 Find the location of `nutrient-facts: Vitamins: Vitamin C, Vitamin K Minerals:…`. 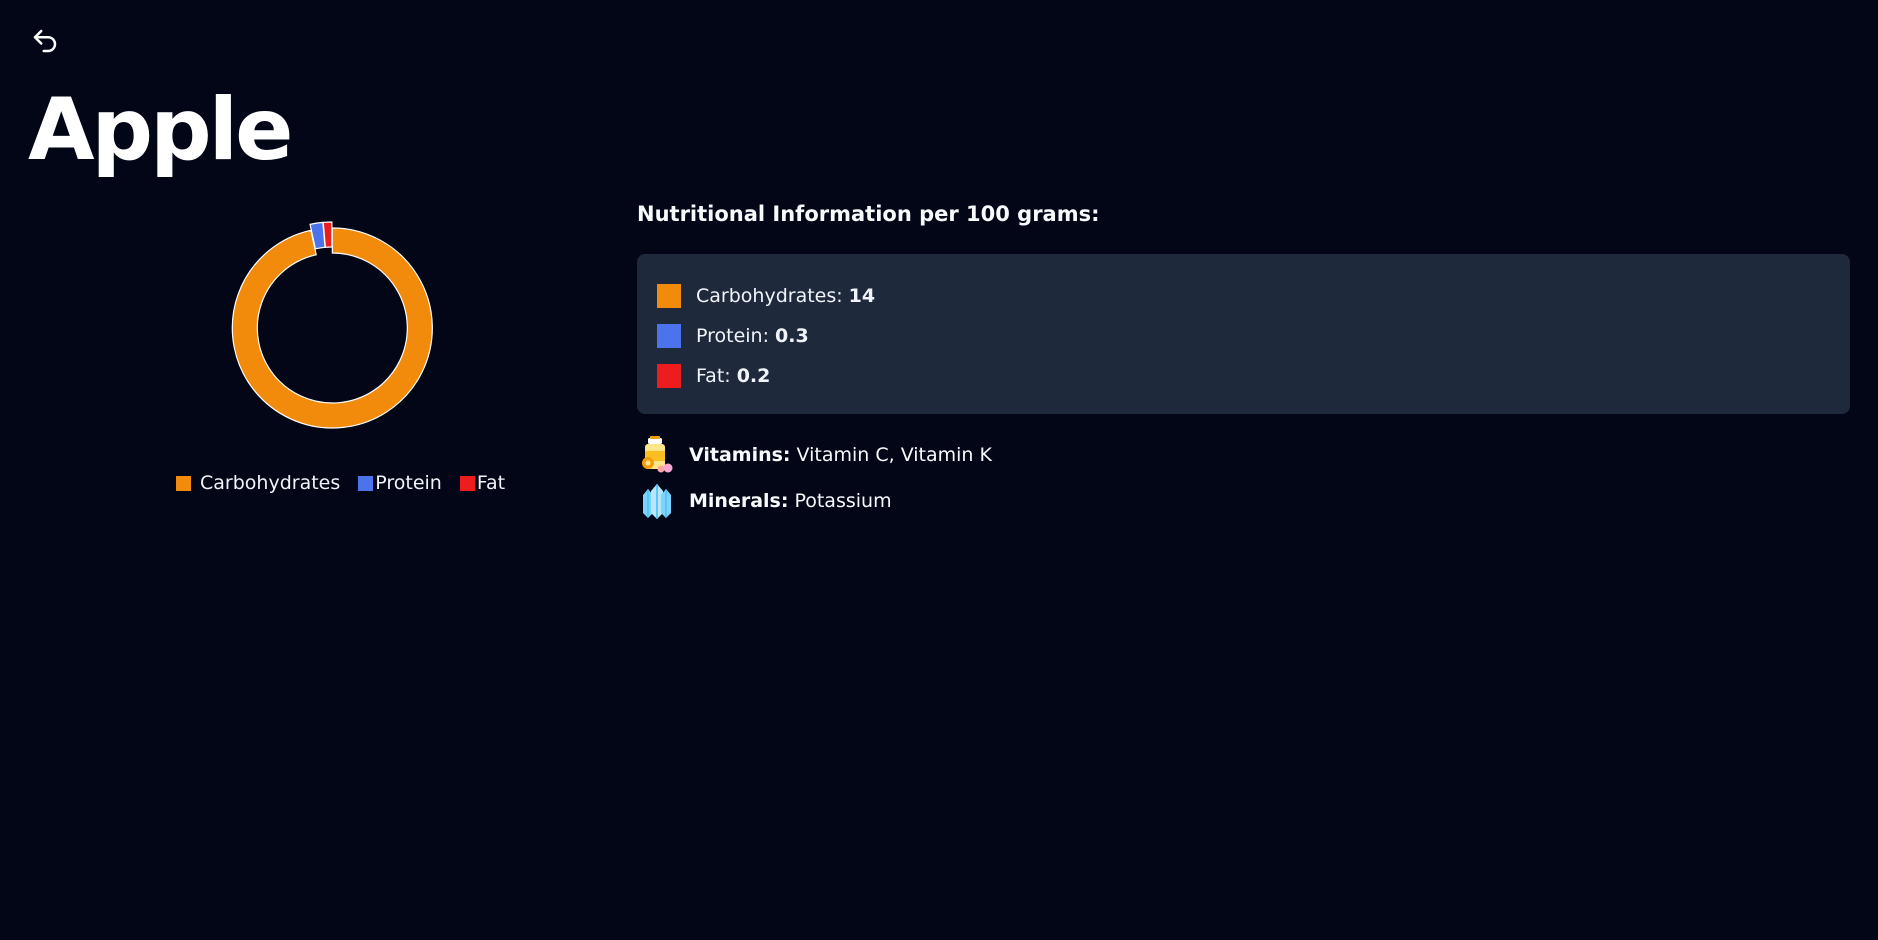

nutrient-facts: Vitamins: Vitamin C, Vitamin K Minerals:… is located at coordinates (814, 478).